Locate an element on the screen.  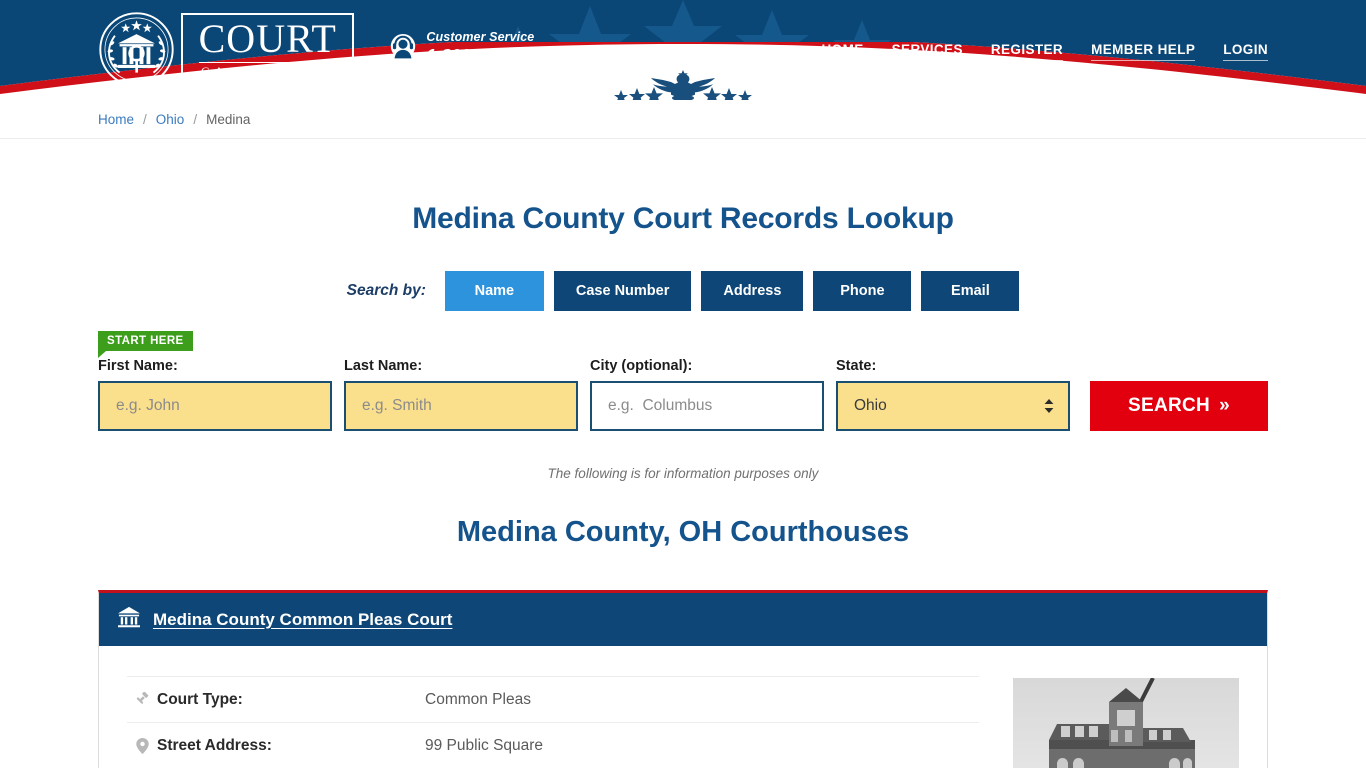
logo-wordmark: COURT is located at coordinates (267, 39).